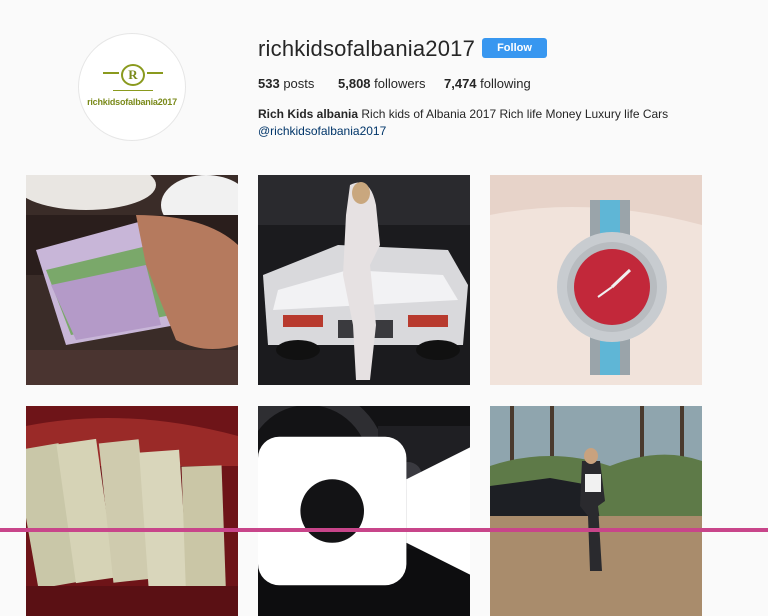 Image resolution: width=768 pixels, height=616 pixels. I want to click on followers-count: 5,808, so click(354, 83).